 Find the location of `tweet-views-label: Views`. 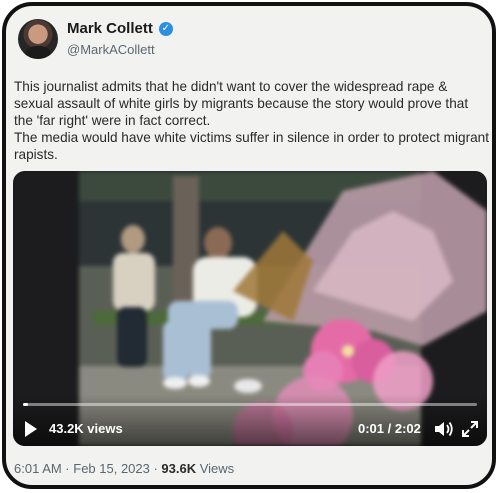

tweet-views-label: Views is located at coordinates (215, 468).